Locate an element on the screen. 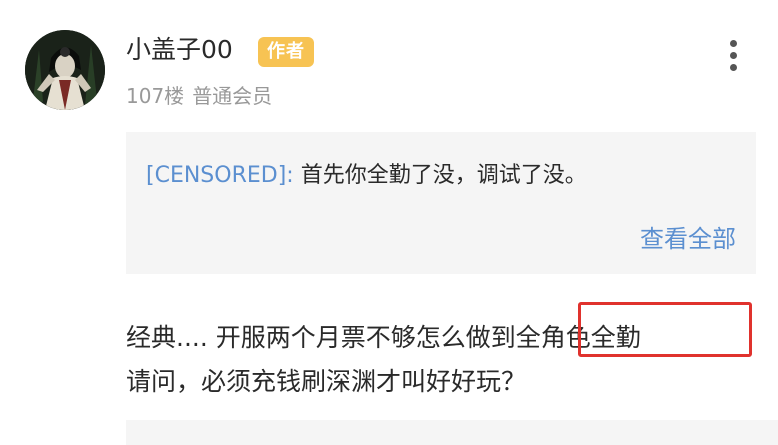 The height and width of the screenshot is (445, 778). view-all-link: 查看全部 is located at coordinates (688, 239).